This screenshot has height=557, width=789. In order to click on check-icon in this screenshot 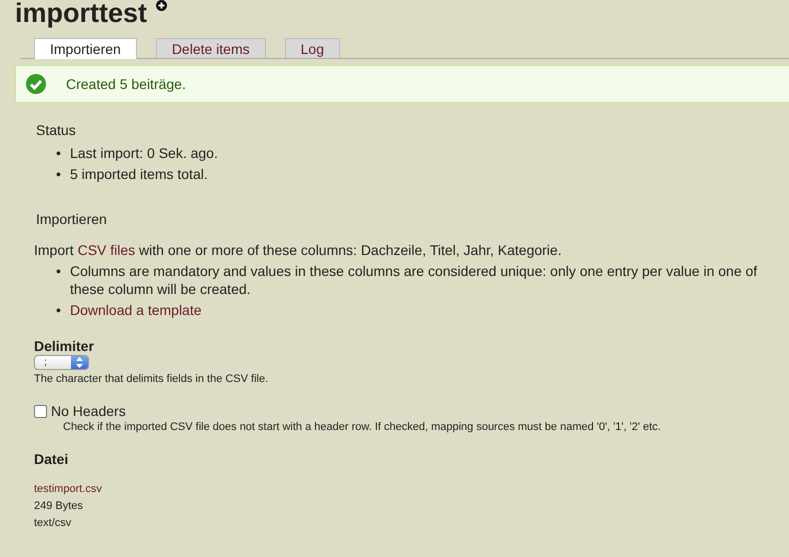, I will do `click(36, 84)`.